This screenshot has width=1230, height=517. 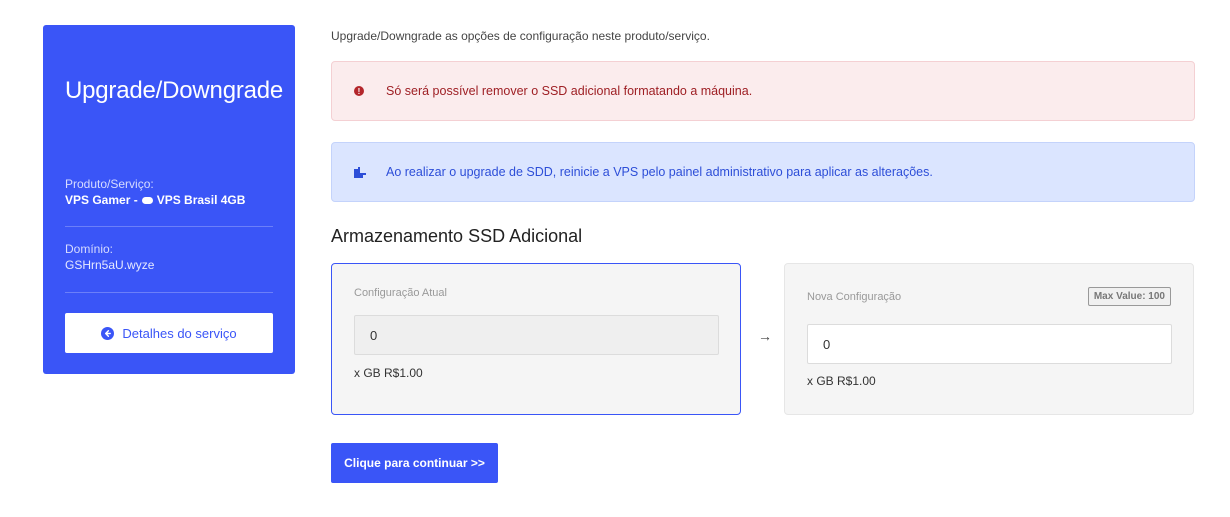 I want to click on service-details-button: Detalhes do serviço, so click(x=169, y=333).